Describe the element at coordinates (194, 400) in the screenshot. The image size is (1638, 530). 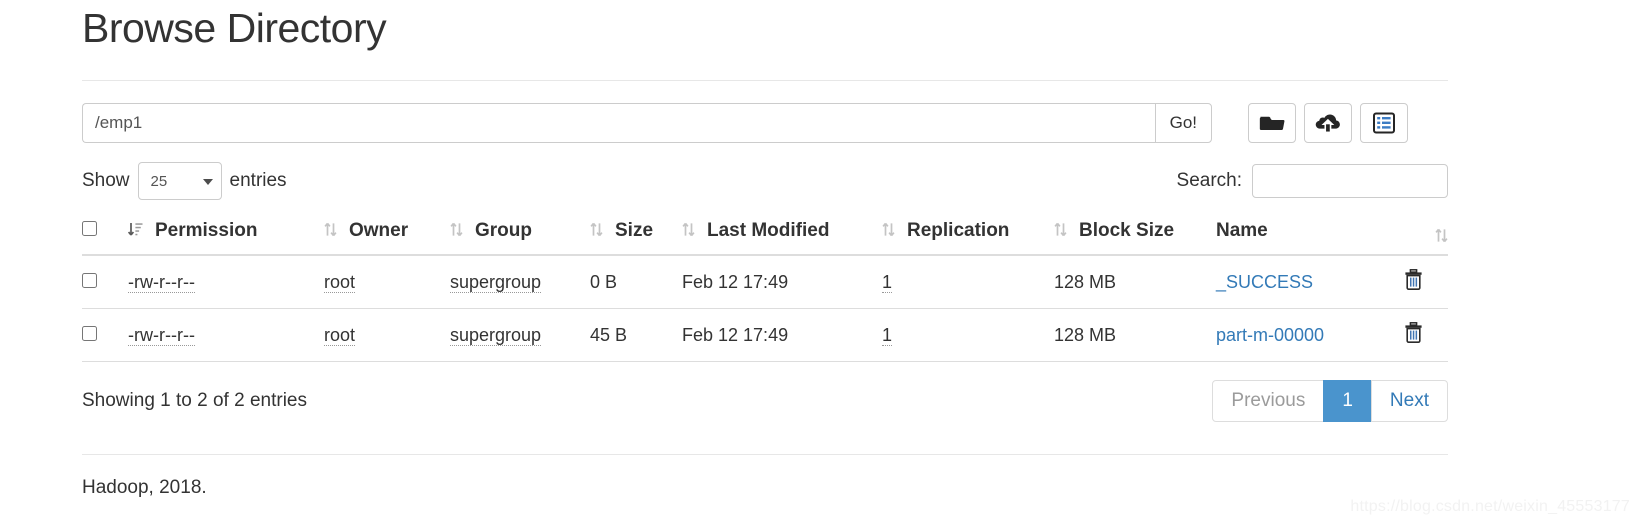
I see `table-info: Showing 1 to 2 of 2 entries` at that location.